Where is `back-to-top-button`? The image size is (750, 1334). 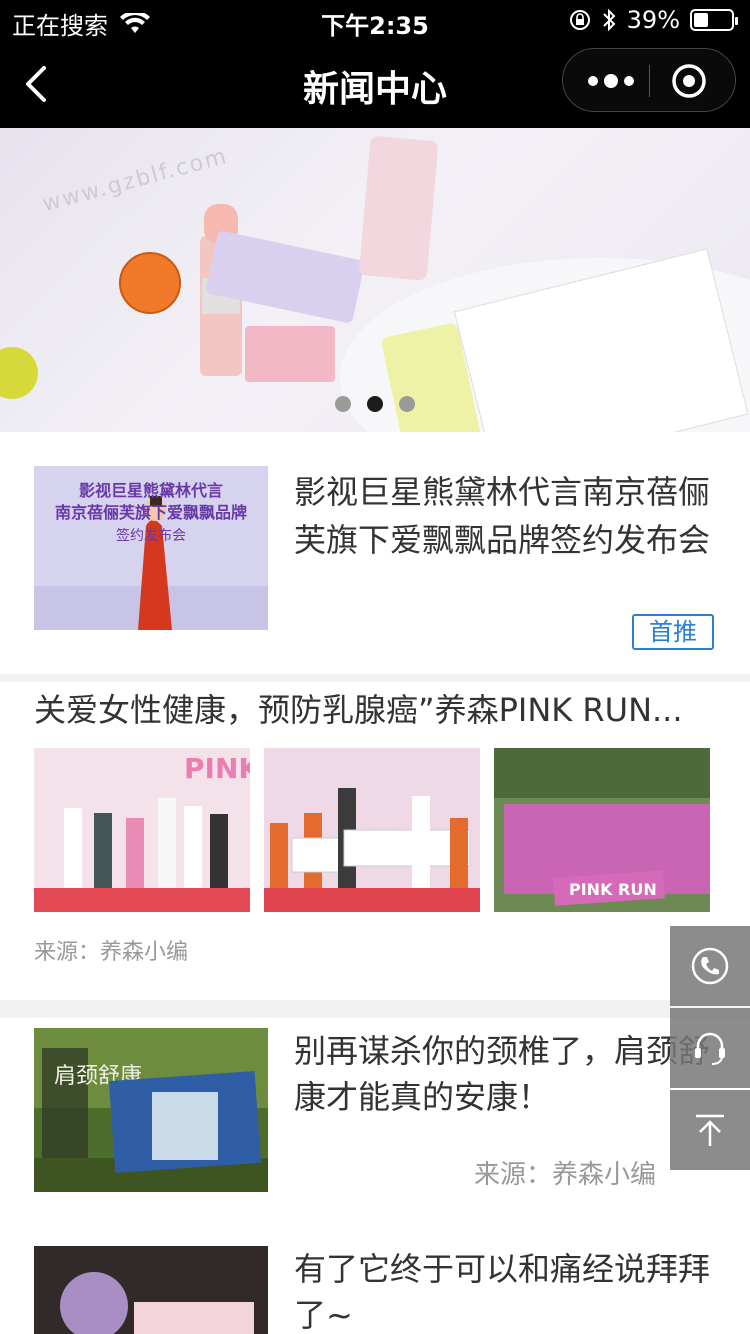 back-to-top-button is located at coordinates (710, 1130).